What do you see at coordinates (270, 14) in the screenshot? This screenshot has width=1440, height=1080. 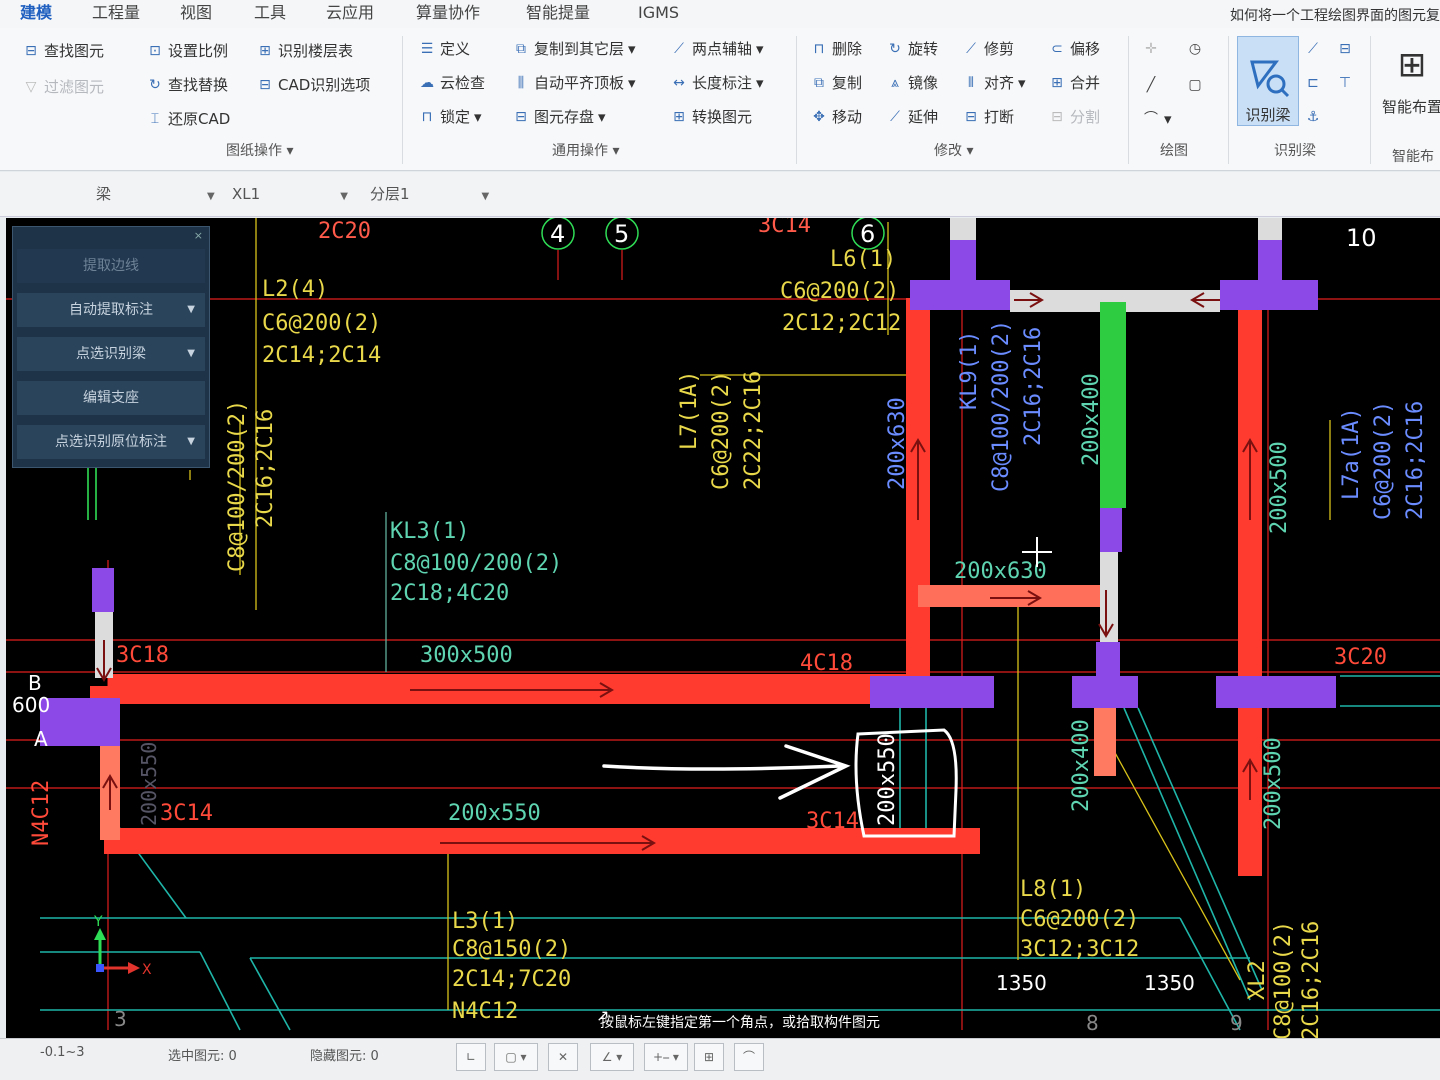 I see `tab-tools: 工具` at bounding box center [270, 14].